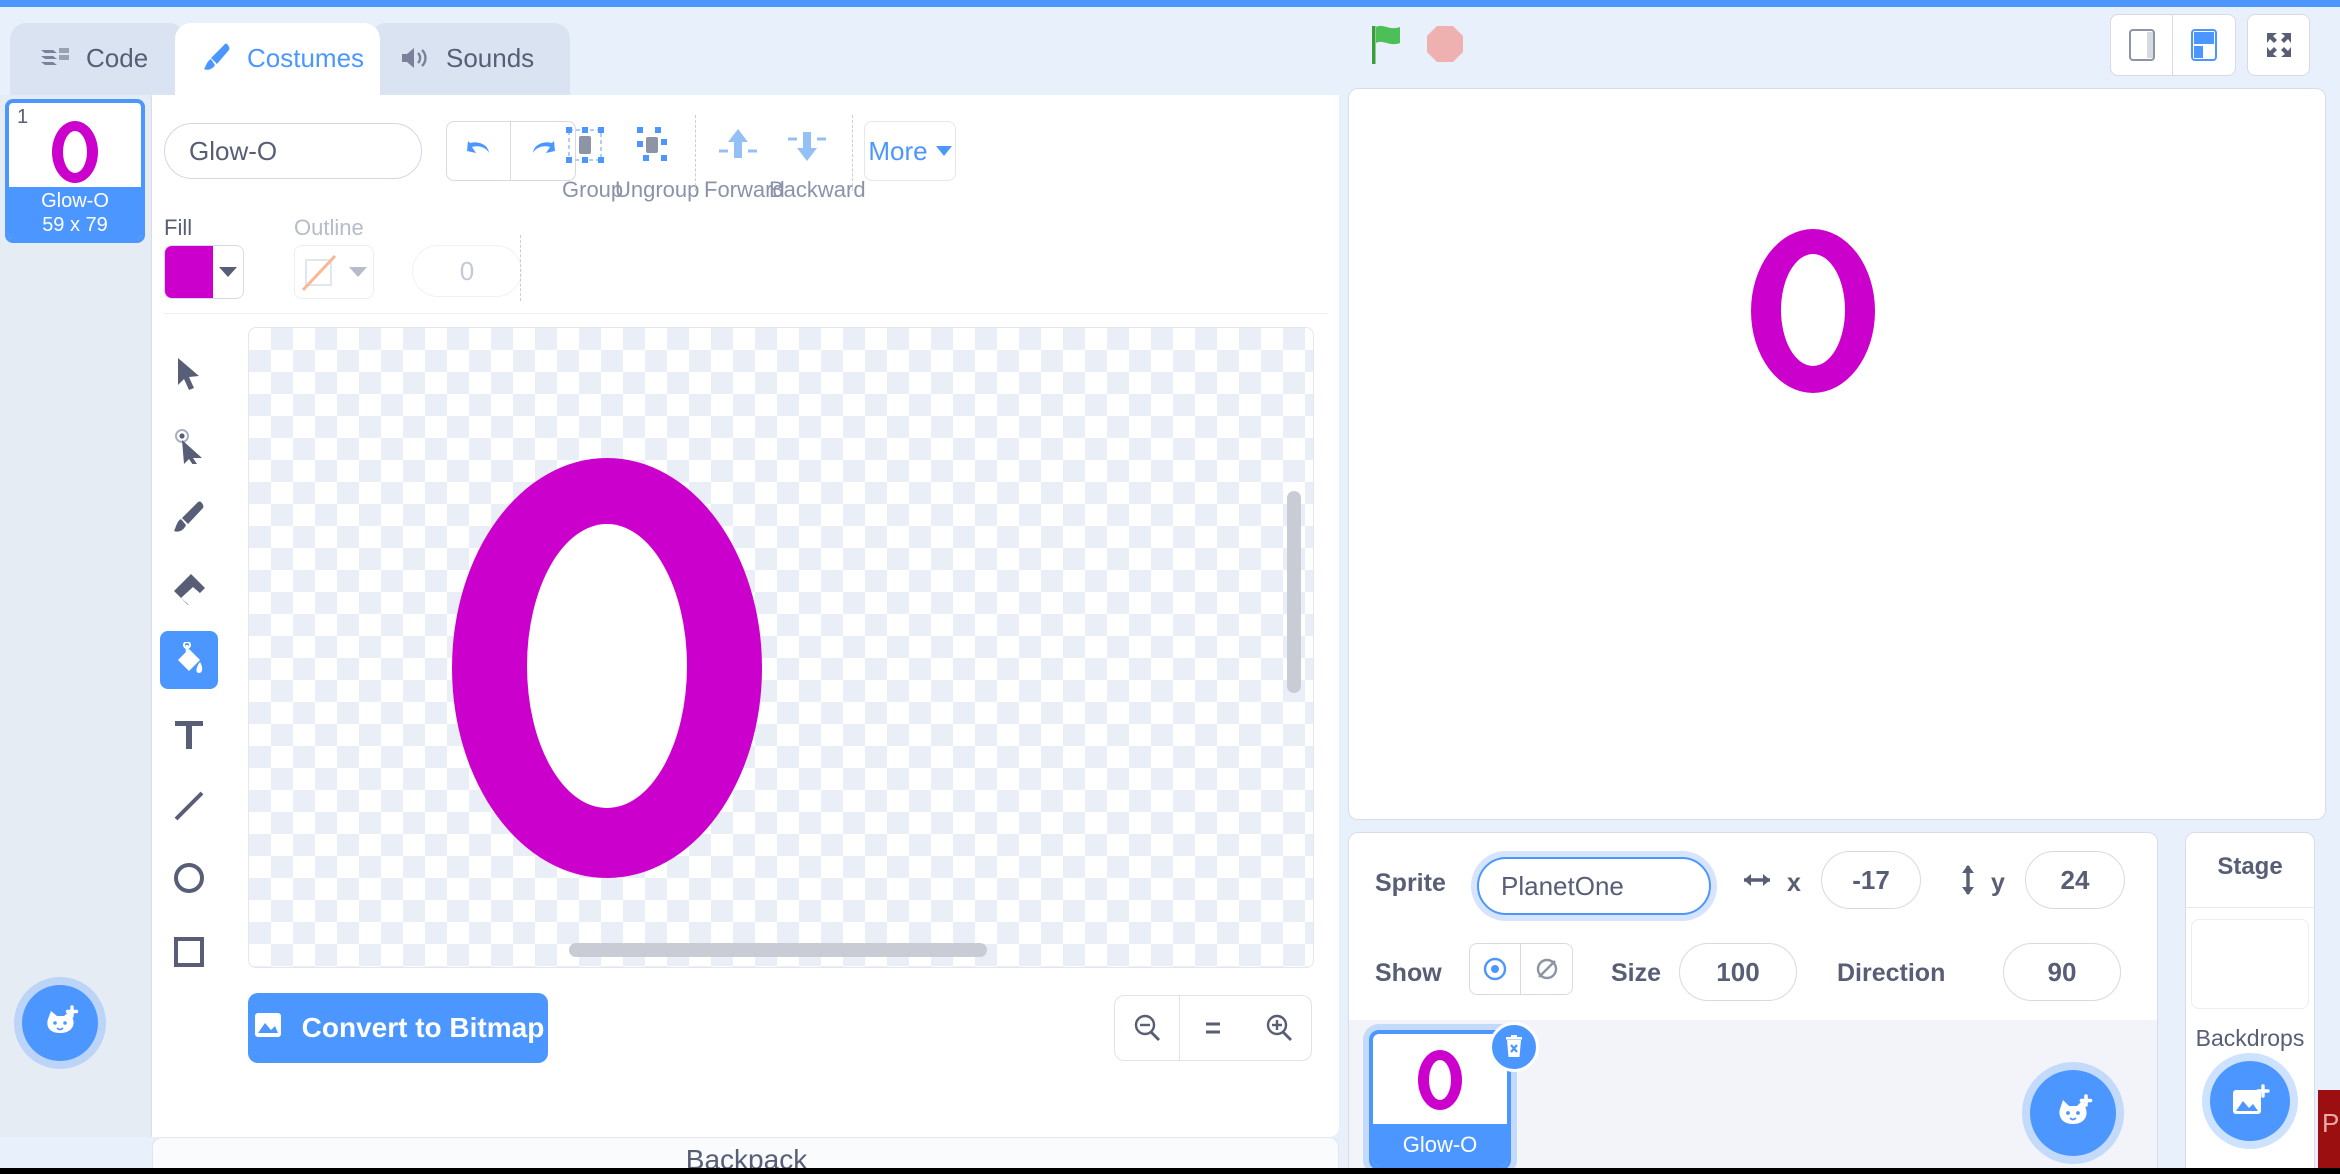 The width and height of the screenshot is (2340, 1174). I want to click on canvas-vertical-scrollbar, so click(1294, 592).